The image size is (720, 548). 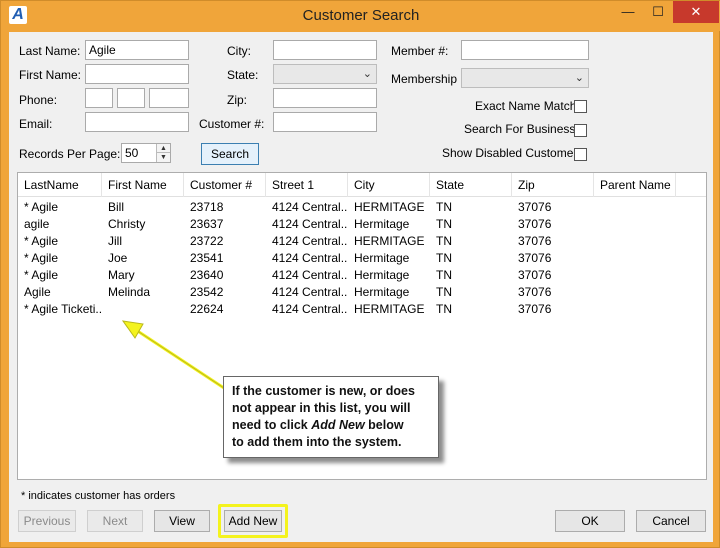 I want to click on cancel-button: Cancel, so click(x=671, y=521).